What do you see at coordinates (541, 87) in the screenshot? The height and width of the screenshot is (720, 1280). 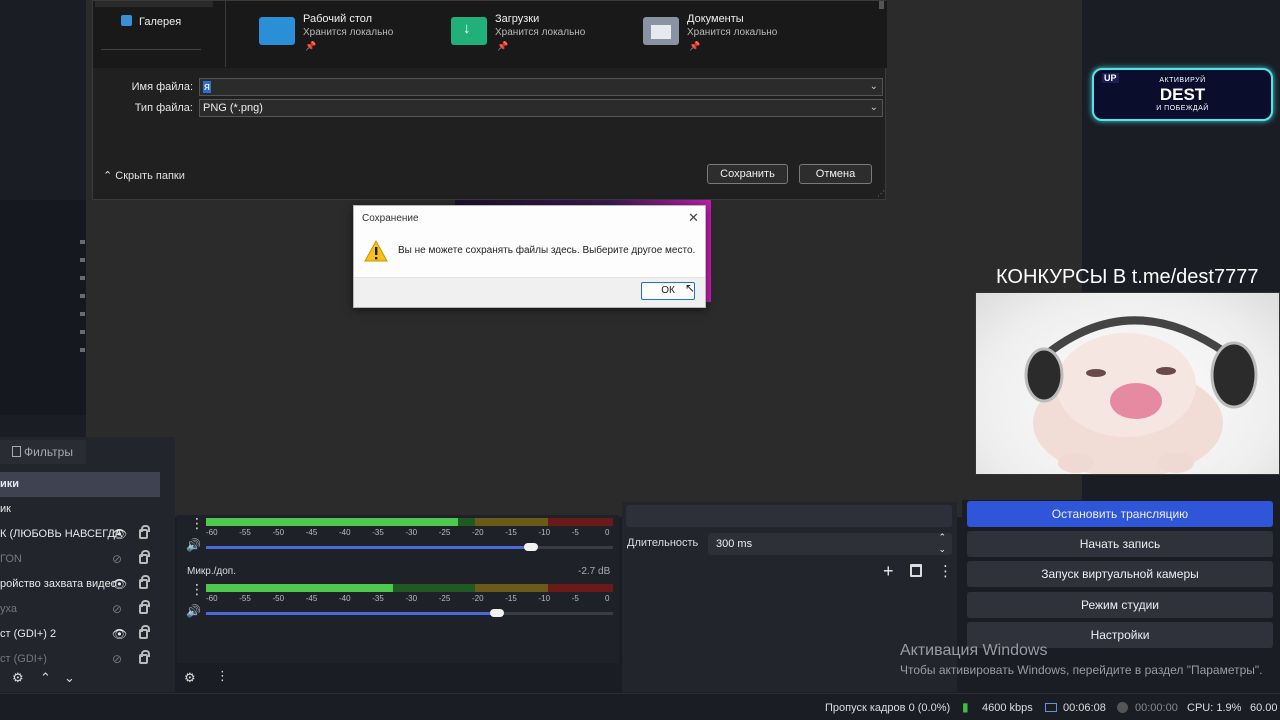 I see `filename-field: я ⌄` at bounding box center [541, 87].